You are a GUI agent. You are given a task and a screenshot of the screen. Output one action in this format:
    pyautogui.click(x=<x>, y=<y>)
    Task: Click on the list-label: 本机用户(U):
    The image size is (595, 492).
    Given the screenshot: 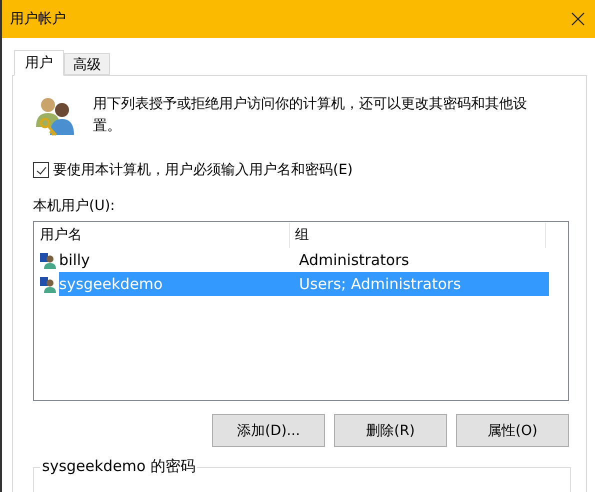 What is the action you would take?
    pyautogui.click(x=74, y=206)
    